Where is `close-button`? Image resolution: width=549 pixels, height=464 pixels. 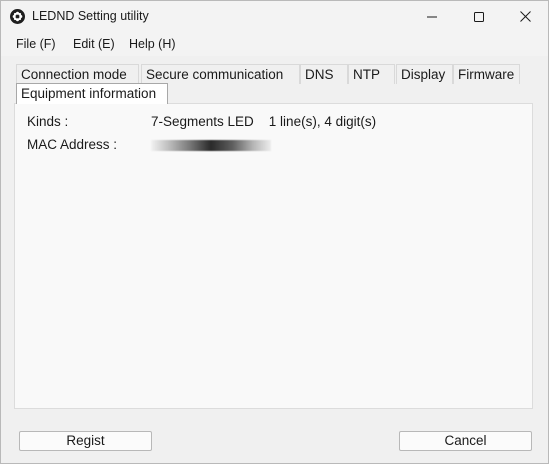
close-button is located at coordinates (525, 16).